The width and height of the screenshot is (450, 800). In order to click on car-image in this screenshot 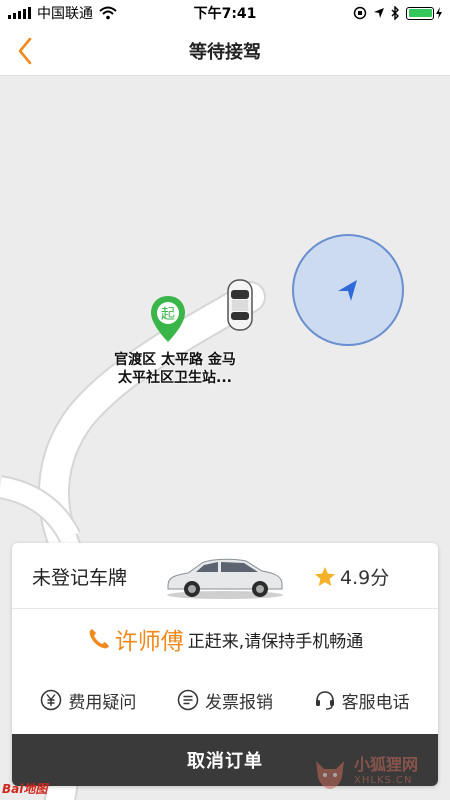, I will do `click(225, 578)`.